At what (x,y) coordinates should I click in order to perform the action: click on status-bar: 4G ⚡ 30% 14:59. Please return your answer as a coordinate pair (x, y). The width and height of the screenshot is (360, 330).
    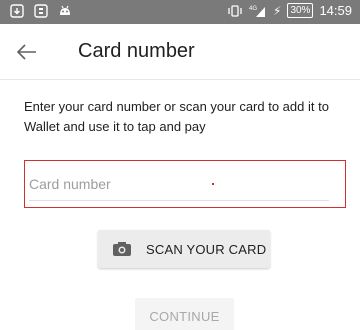
    Looking at the image, I should click on (180, 12).